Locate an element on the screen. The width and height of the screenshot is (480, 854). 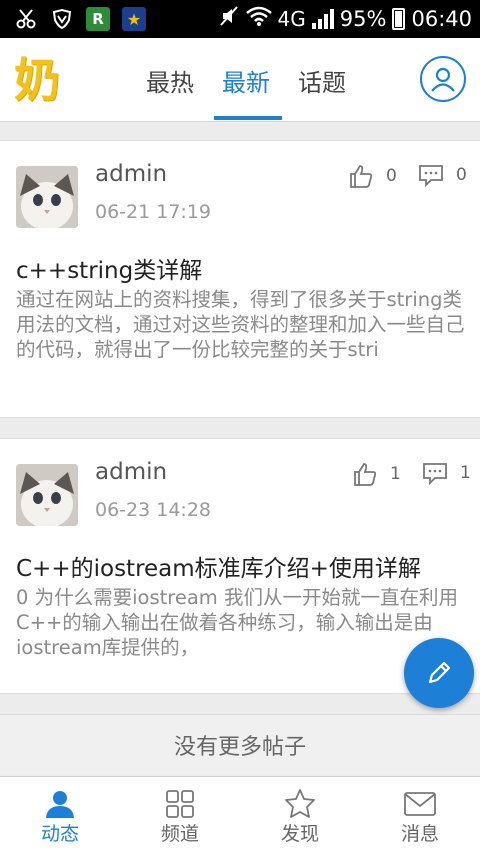
nav-channels: 频道 is located at coordinates (180, 815).